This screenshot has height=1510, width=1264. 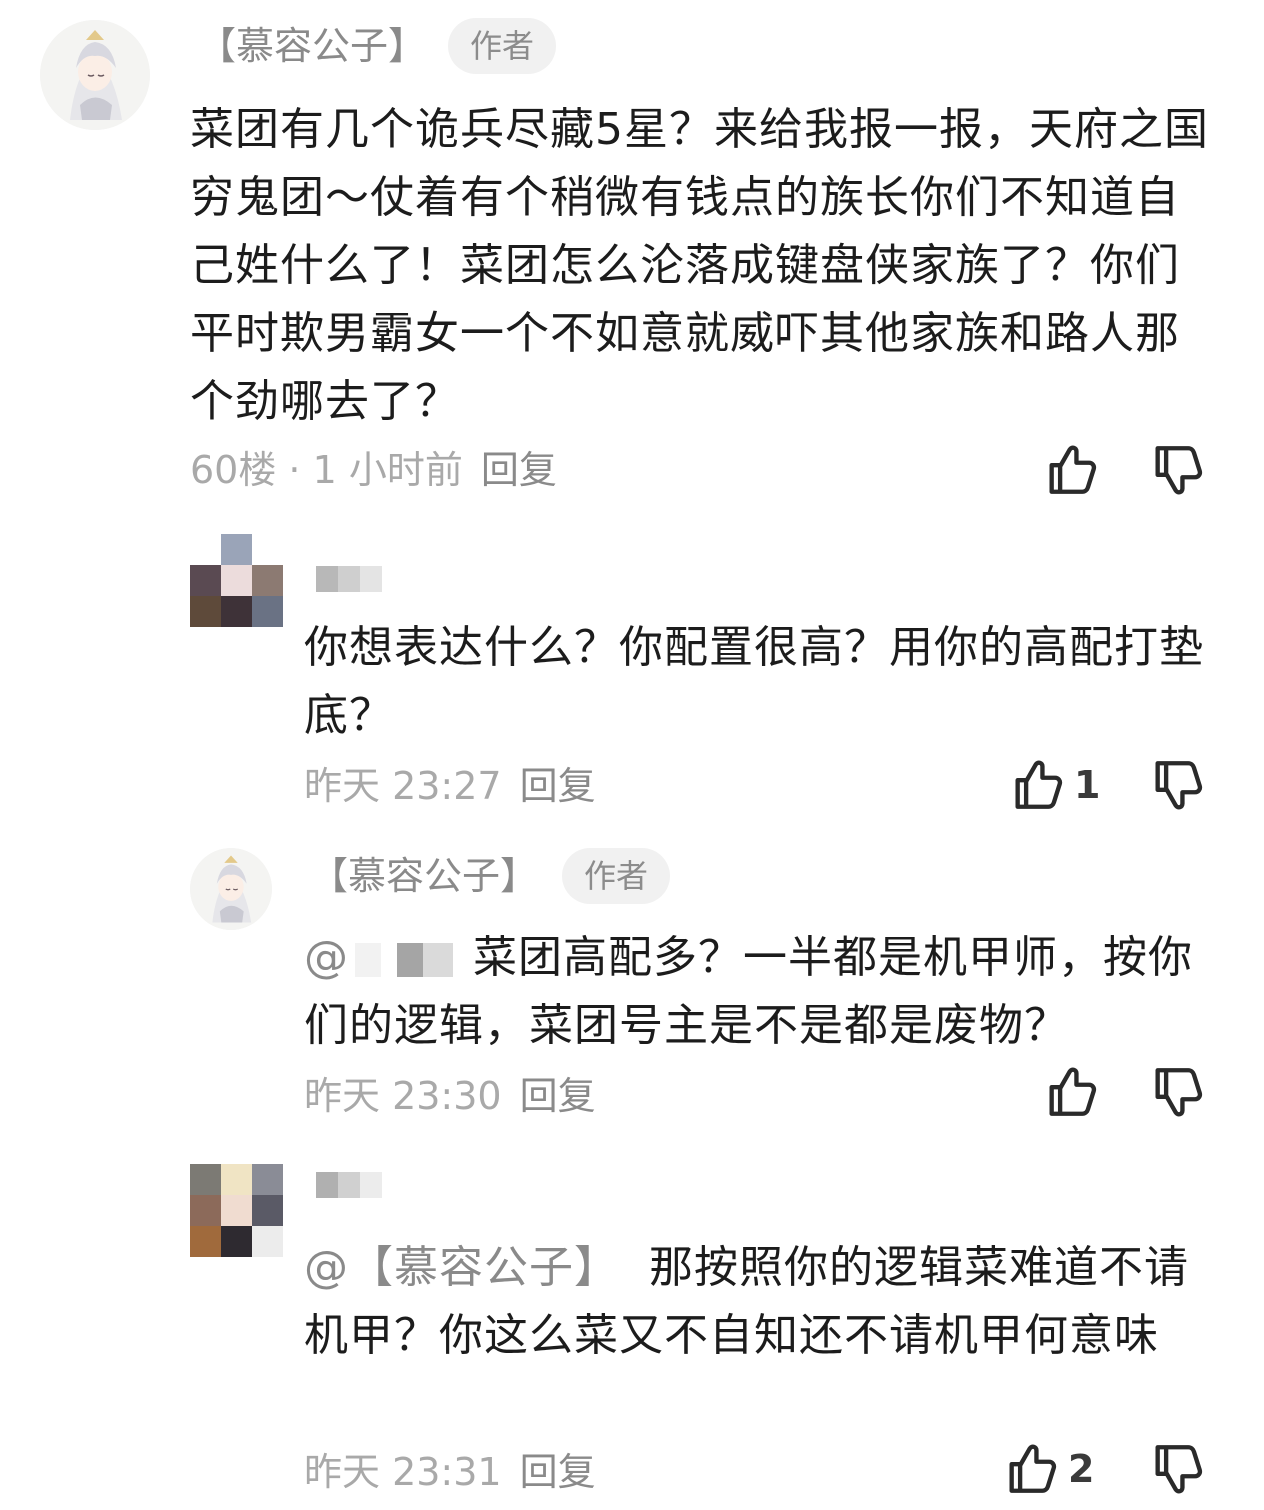 What do you see at coordinates (748, 991) in the screenshot?
I see `comment-text: @ 菜团高配多？一半都是机甲师，按你们的逻辑，菜团号主是不是都是废物？` at bounding box center [748, 991].